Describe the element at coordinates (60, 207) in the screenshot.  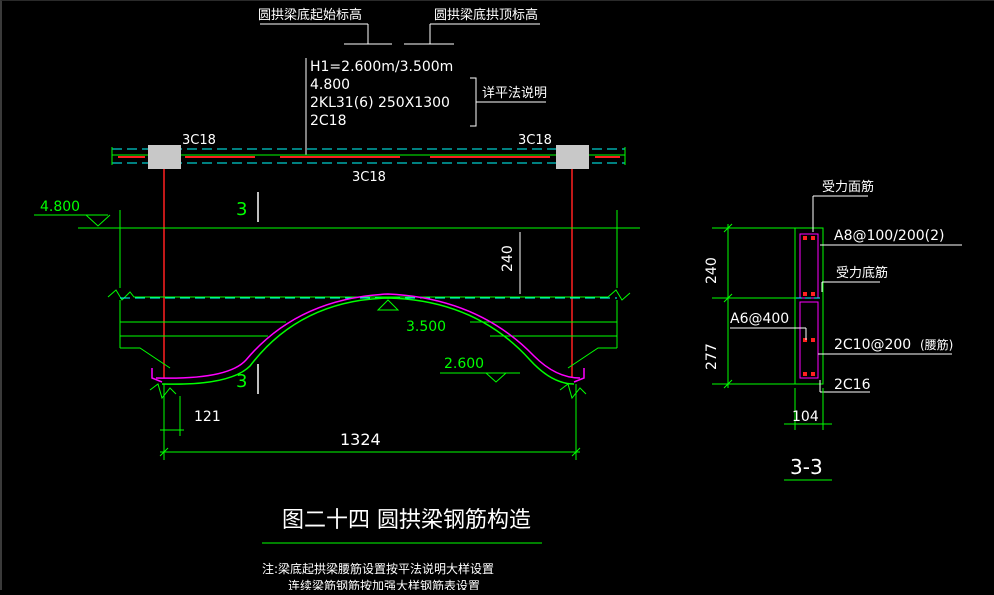
I see `elevation-4800-left: 4.800` at that location.